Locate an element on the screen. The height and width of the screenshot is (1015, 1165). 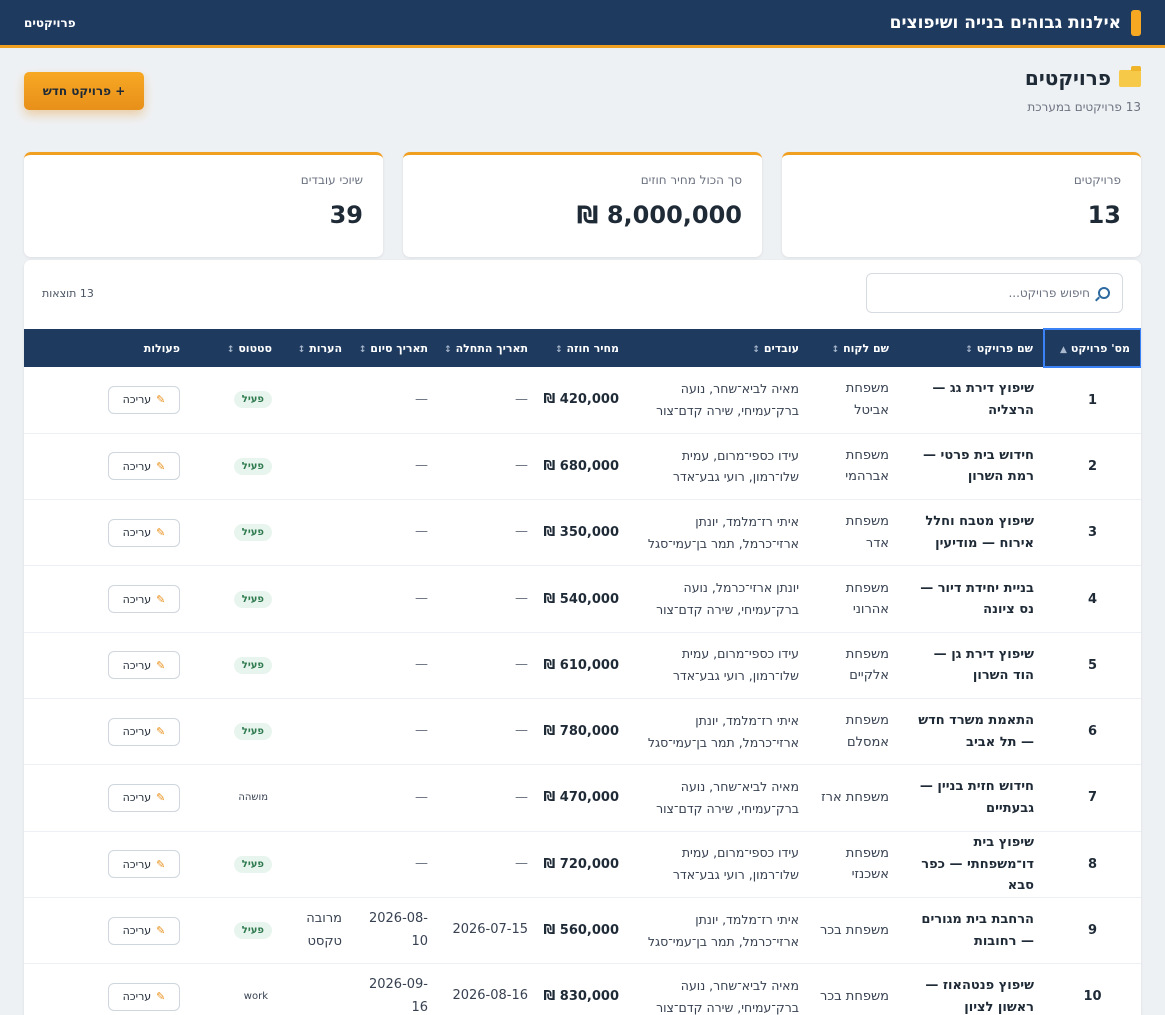
cell-project-name: שיפוץ דירת גג — הרצליה is located at coordinates (971, 400).